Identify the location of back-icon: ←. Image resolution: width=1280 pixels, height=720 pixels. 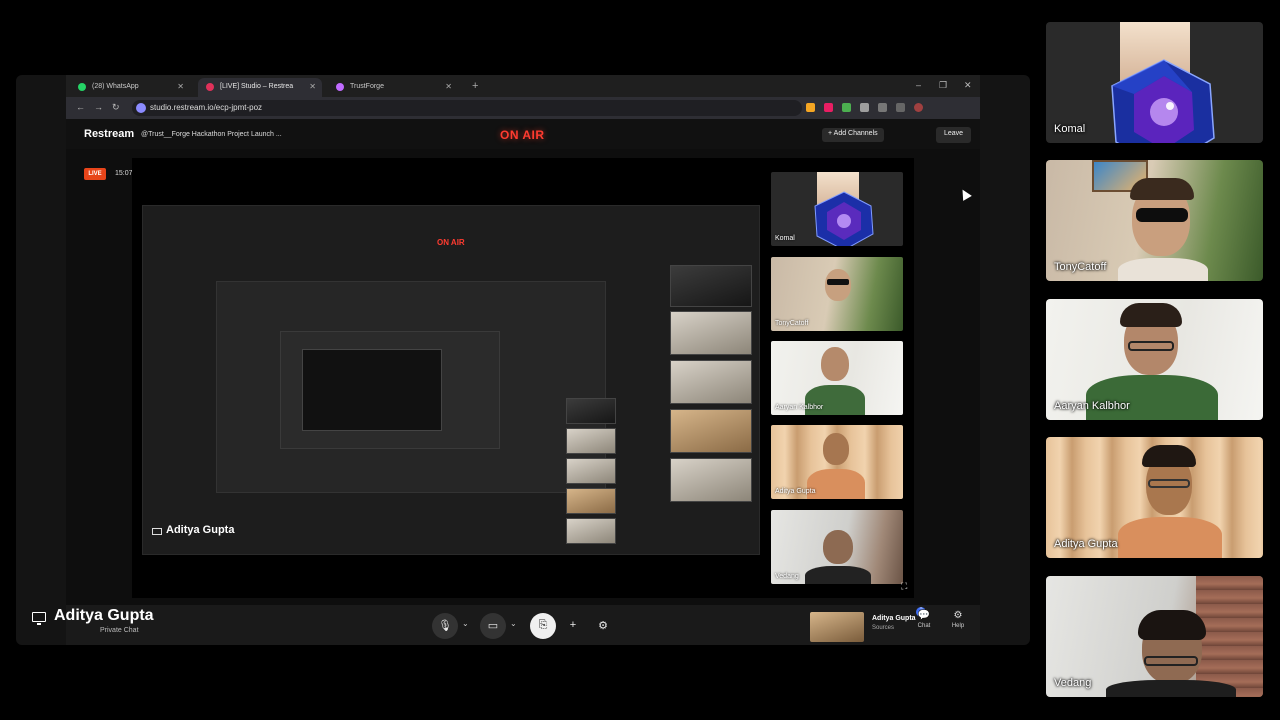
(80, 107).